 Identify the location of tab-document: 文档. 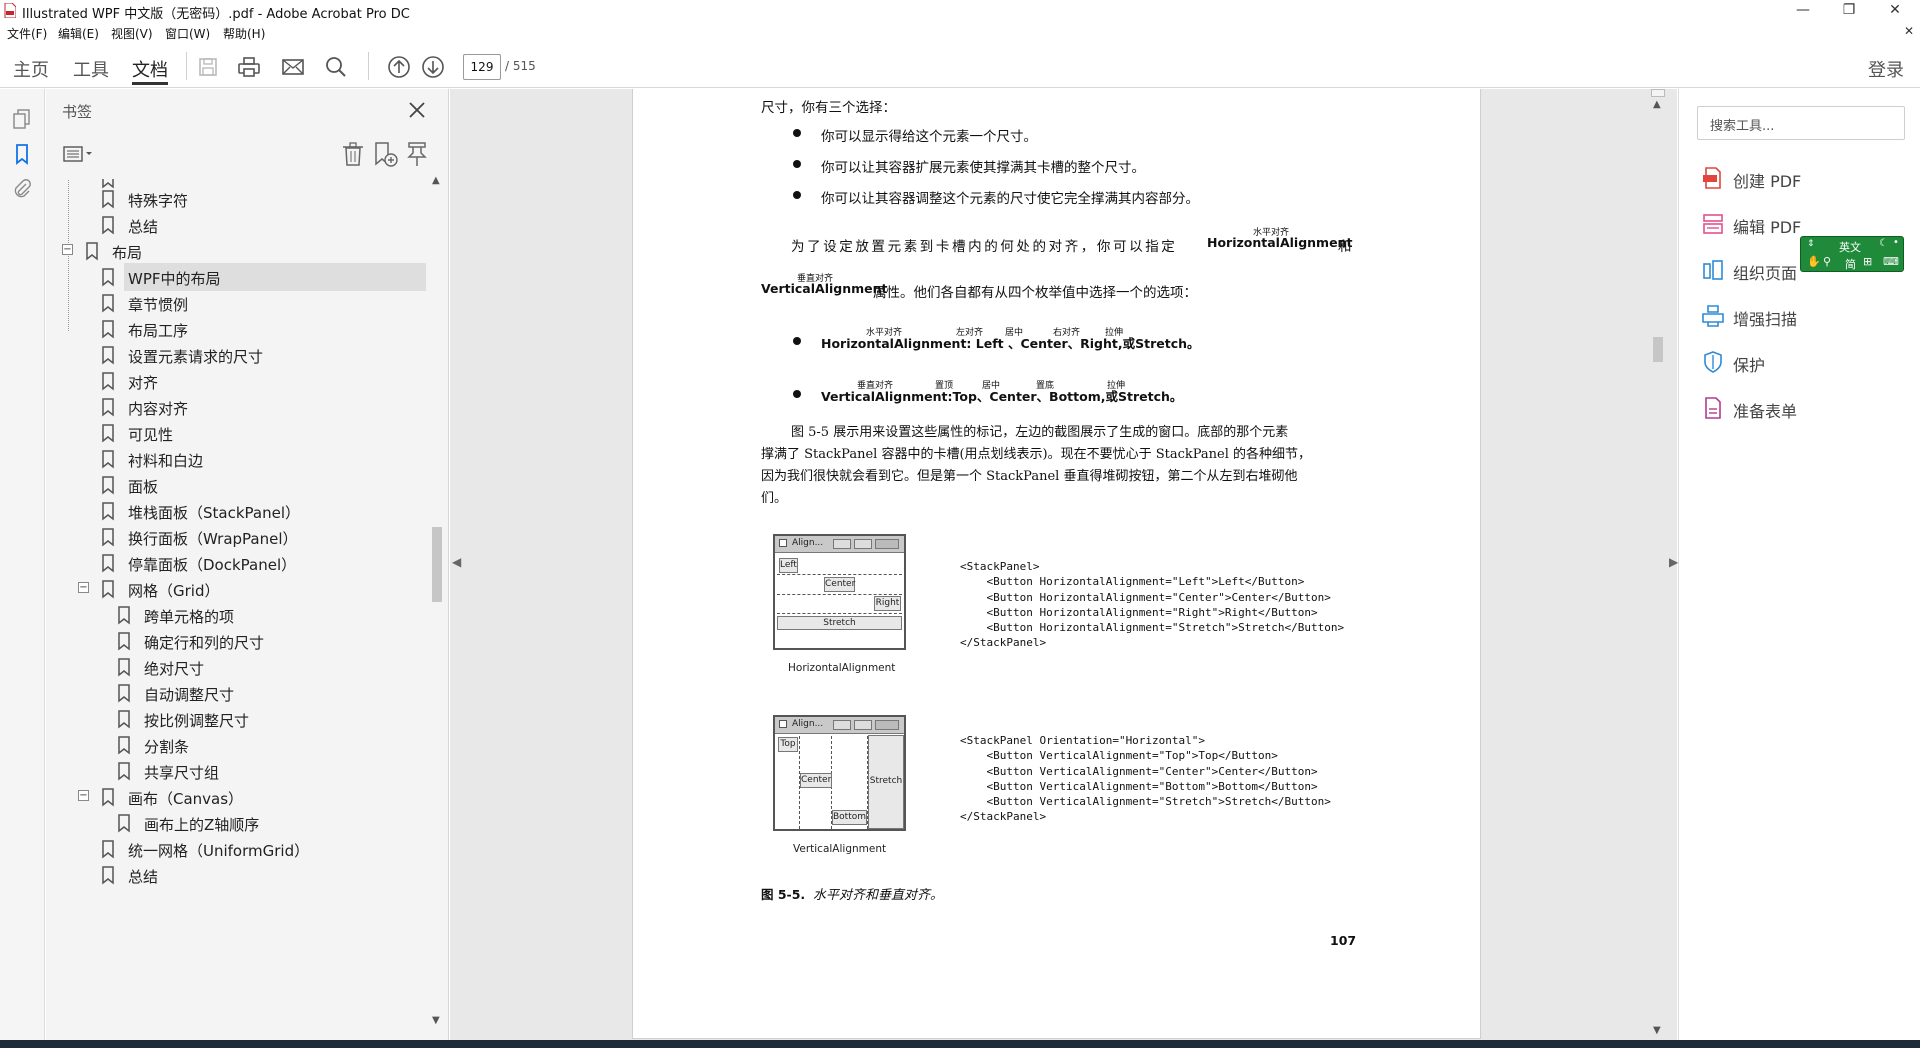
(150, 69).